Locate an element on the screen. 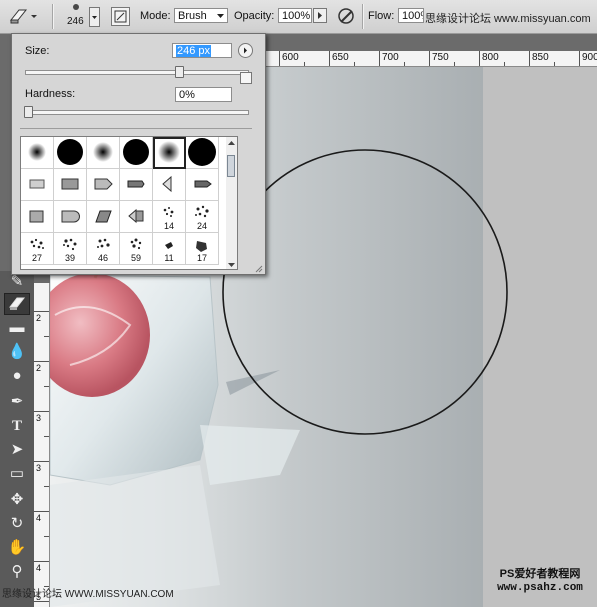  size-slider is located at coordinates (137, 72).